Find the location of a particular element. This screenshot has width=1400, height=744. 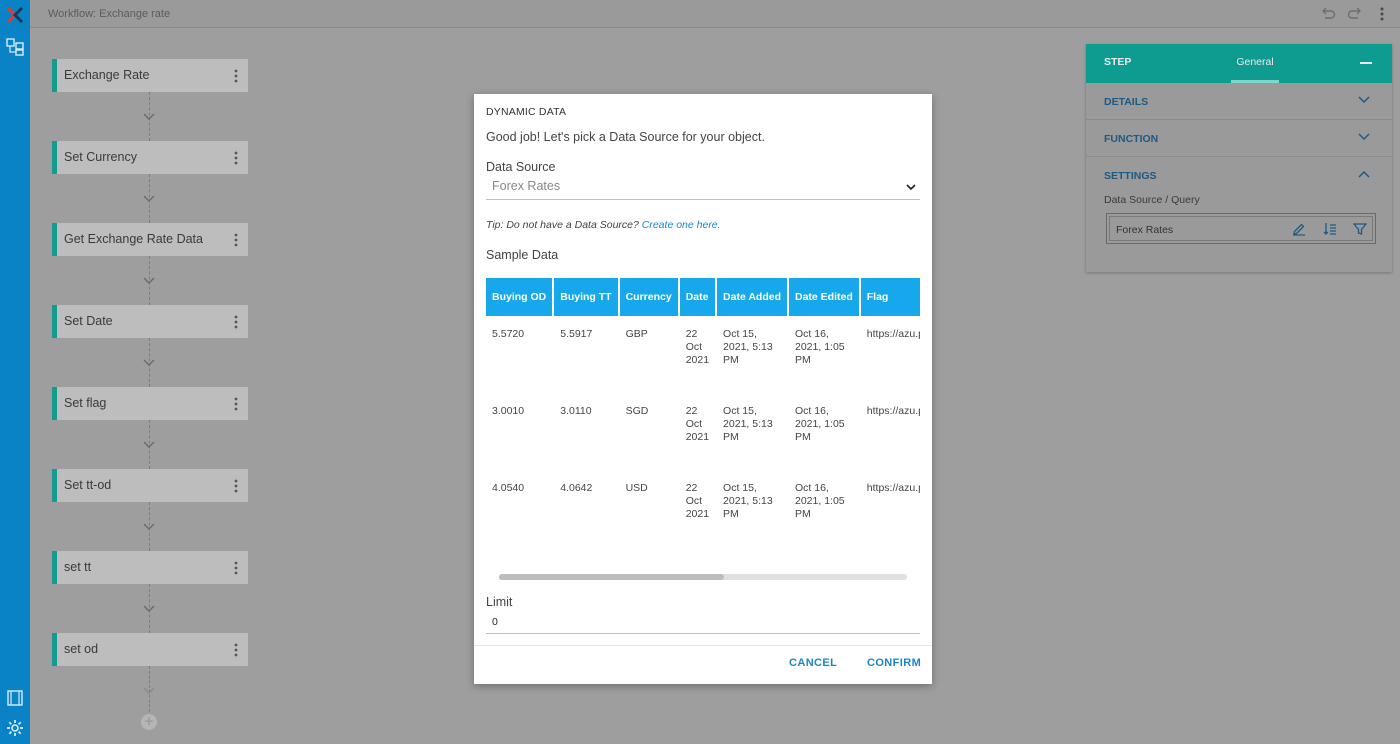

workflow-step: Exchange Rate is located at coordinates (150, 75).